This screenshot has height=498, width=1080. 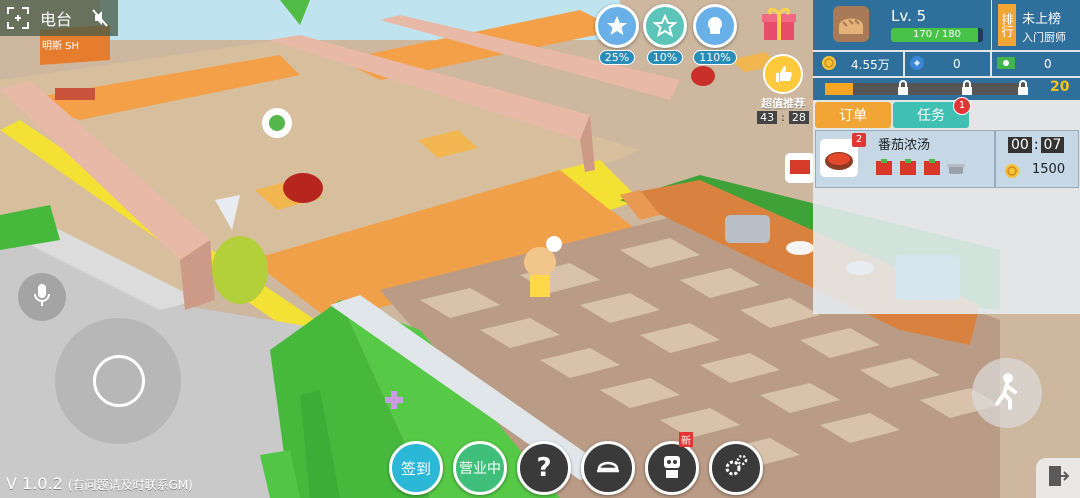 I want to click on help-button: ?, so click(x=544, y=468).